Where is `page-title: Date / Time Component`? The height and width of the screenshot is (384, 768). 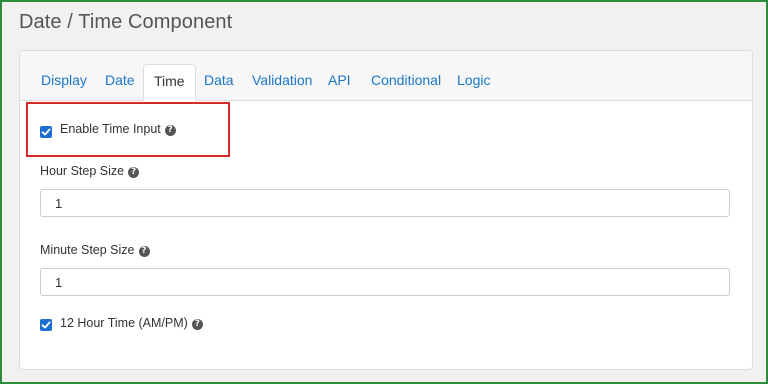 page-title: Date / Time Component is located at coordinates (126, 22).